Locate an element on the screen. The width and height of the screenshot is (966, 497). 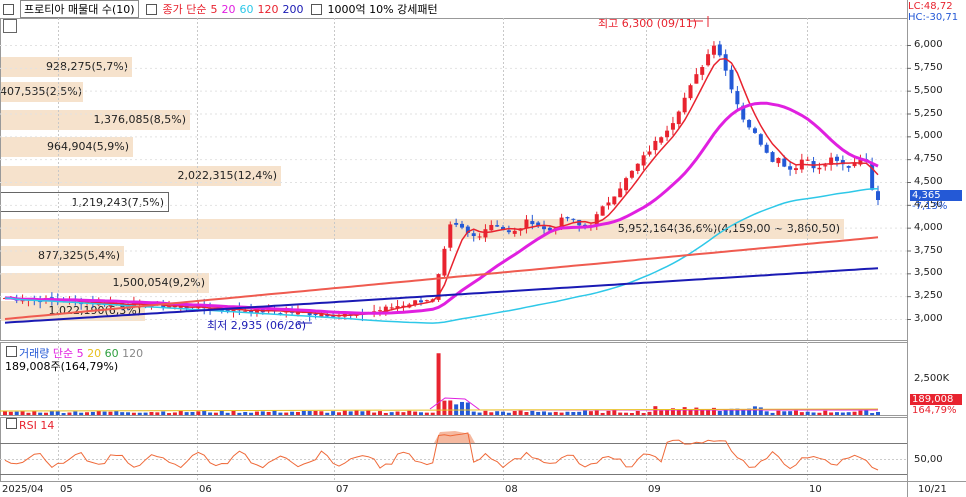
volume-panel-frame is located at coordinates (454, 379).